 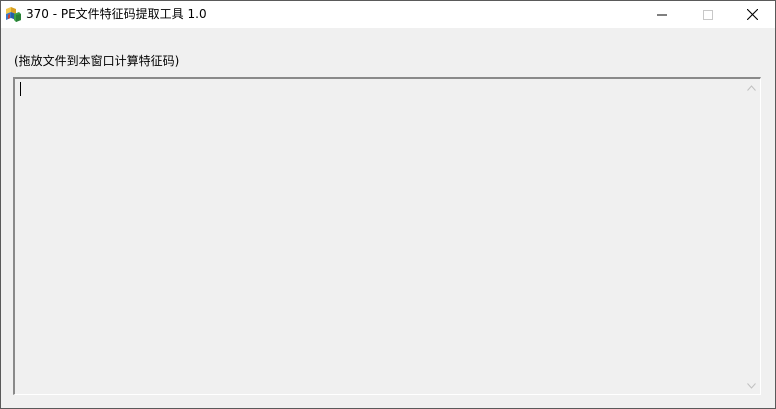 I want to click on maximize-button, so click(x=708, y=14).